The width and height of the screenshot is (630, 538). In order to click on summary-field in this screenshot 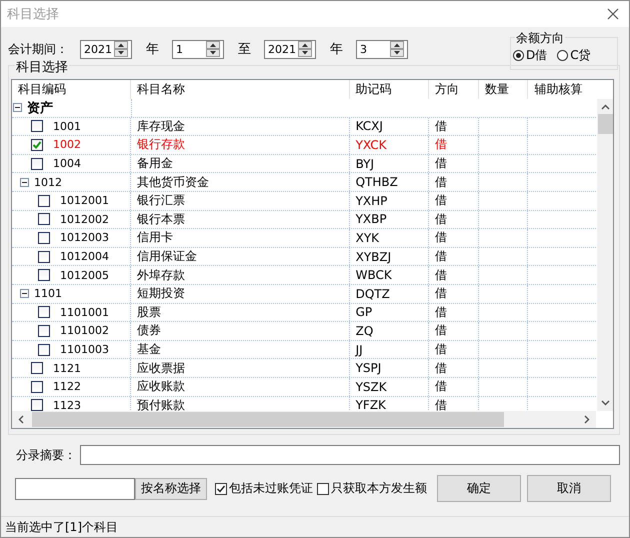, I will do `click(350, 455)`.